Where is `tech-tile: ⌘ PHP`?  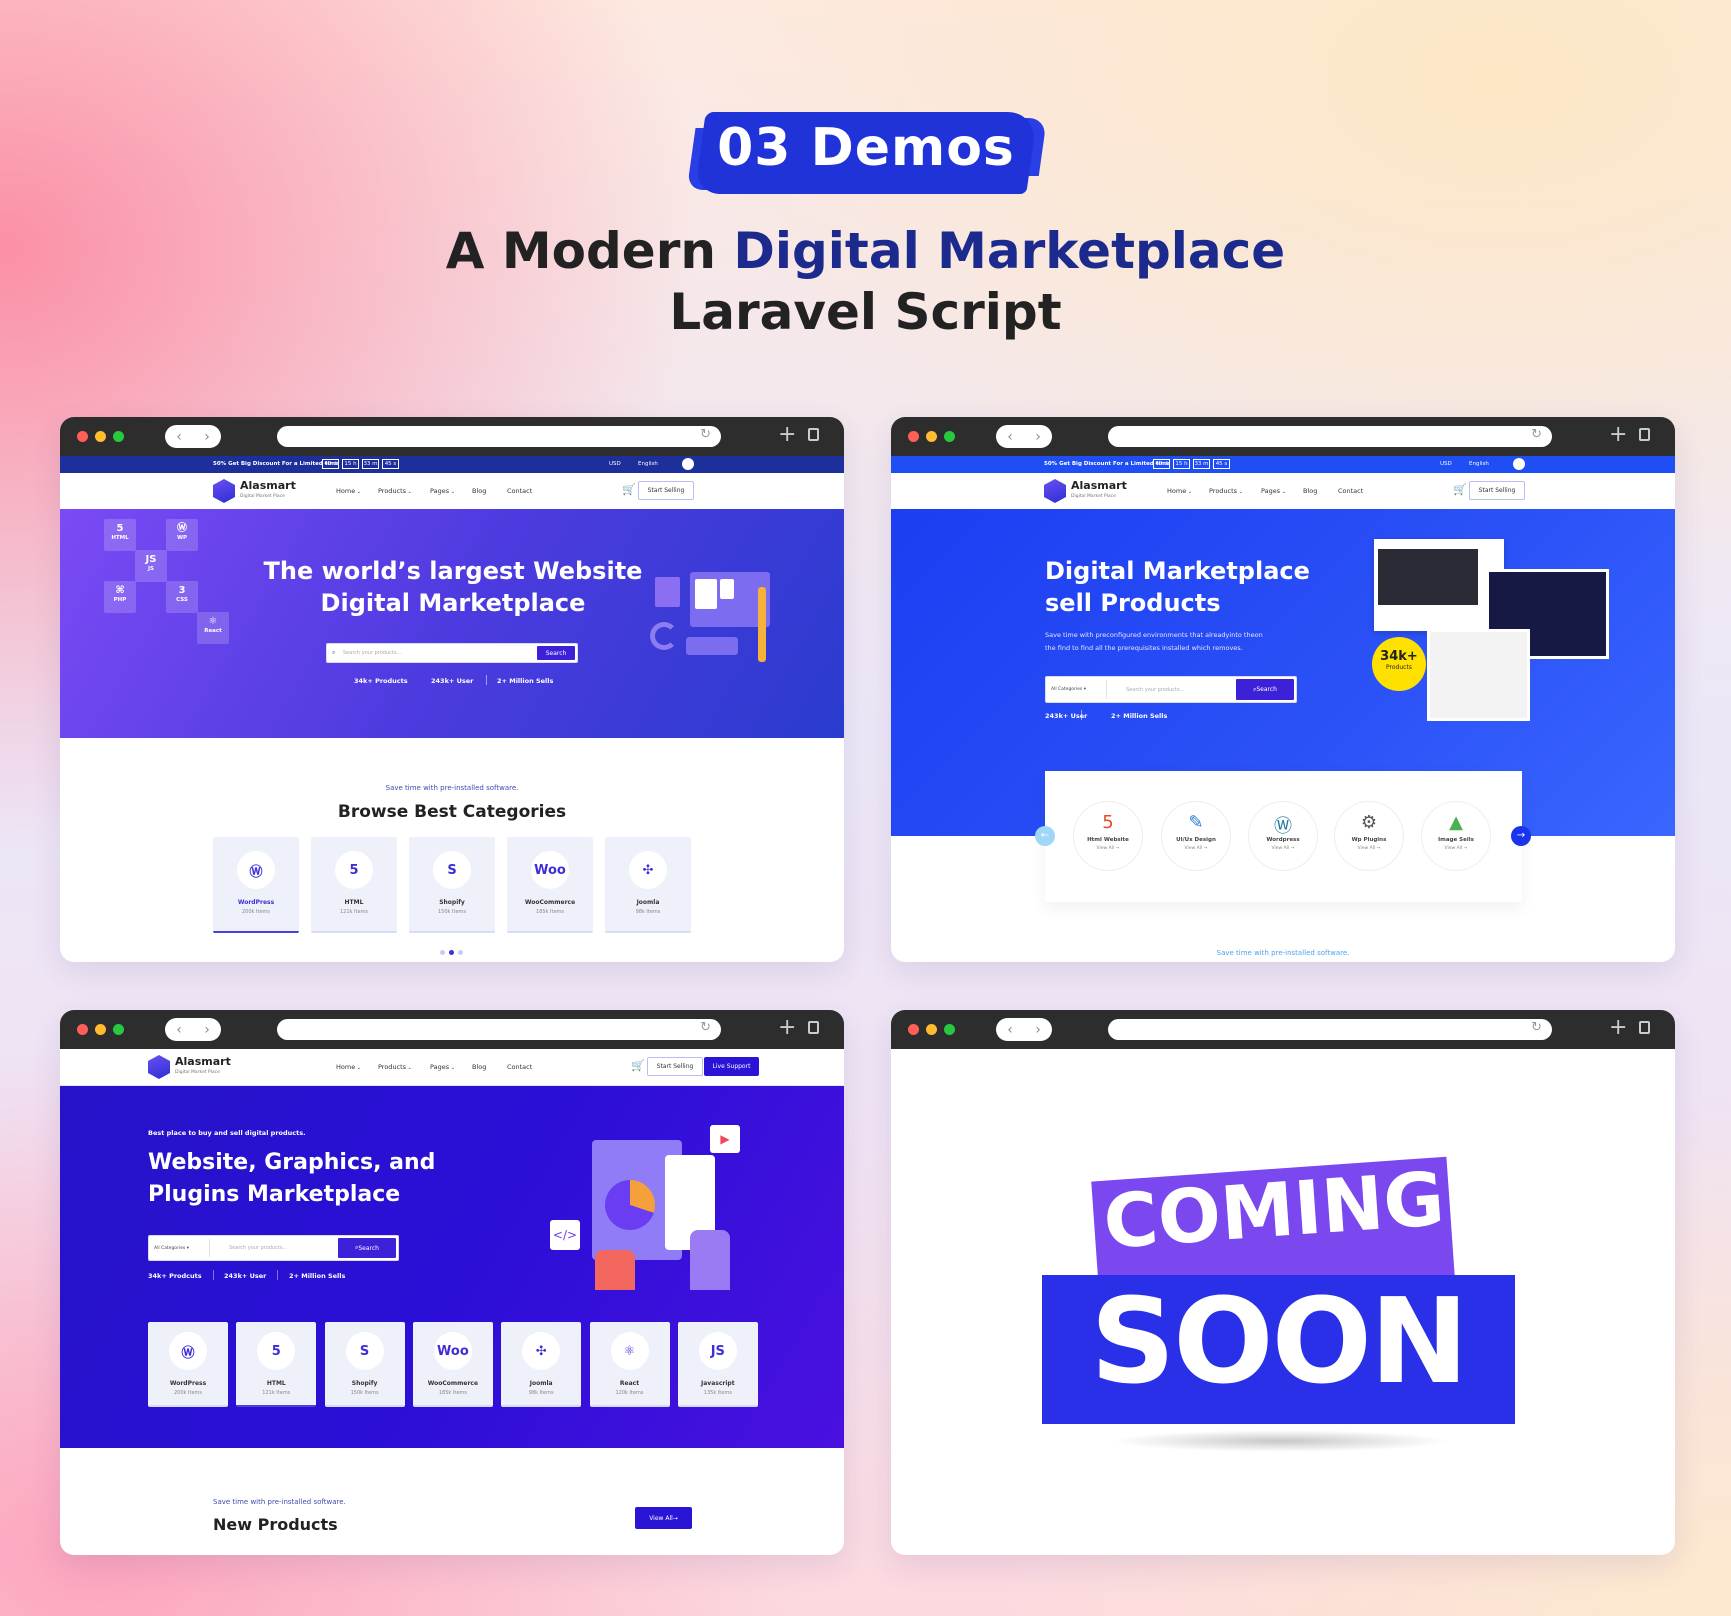
tech-tile: ⌘ PHP is located at coordinates (120, 597).